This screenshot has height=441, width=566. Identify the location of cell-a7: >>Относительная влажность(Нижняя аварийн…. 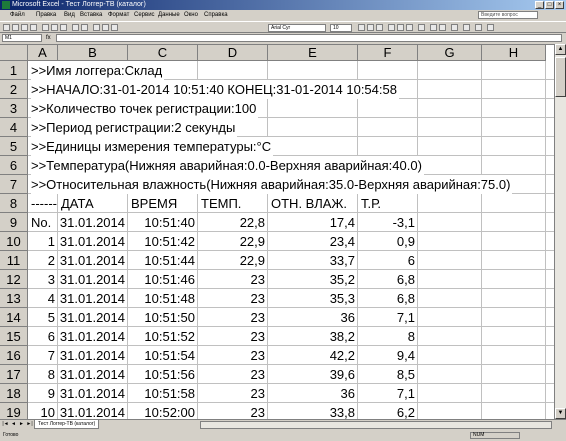
(272, 184).